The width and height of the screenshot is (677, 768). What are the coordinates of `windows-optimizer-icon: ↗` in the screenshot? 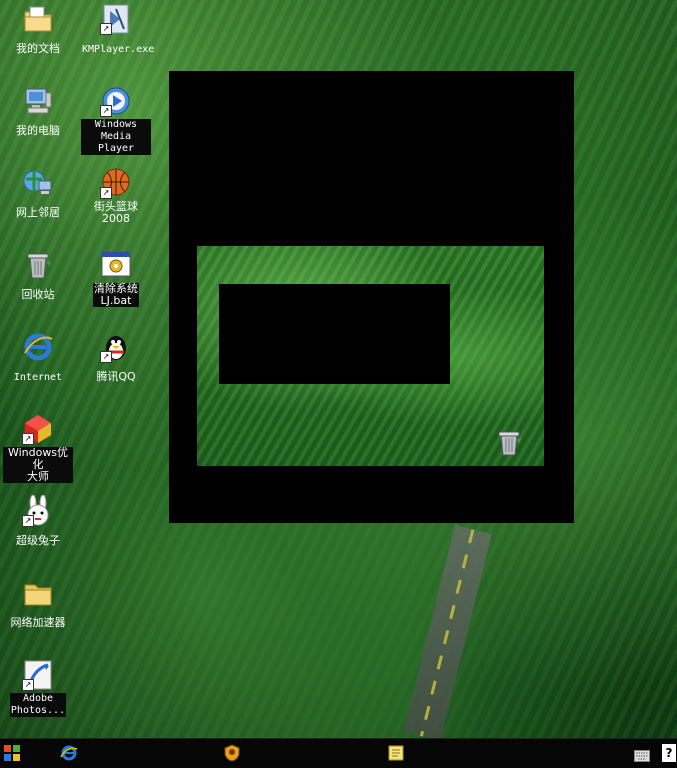 It's located at (38, 429).